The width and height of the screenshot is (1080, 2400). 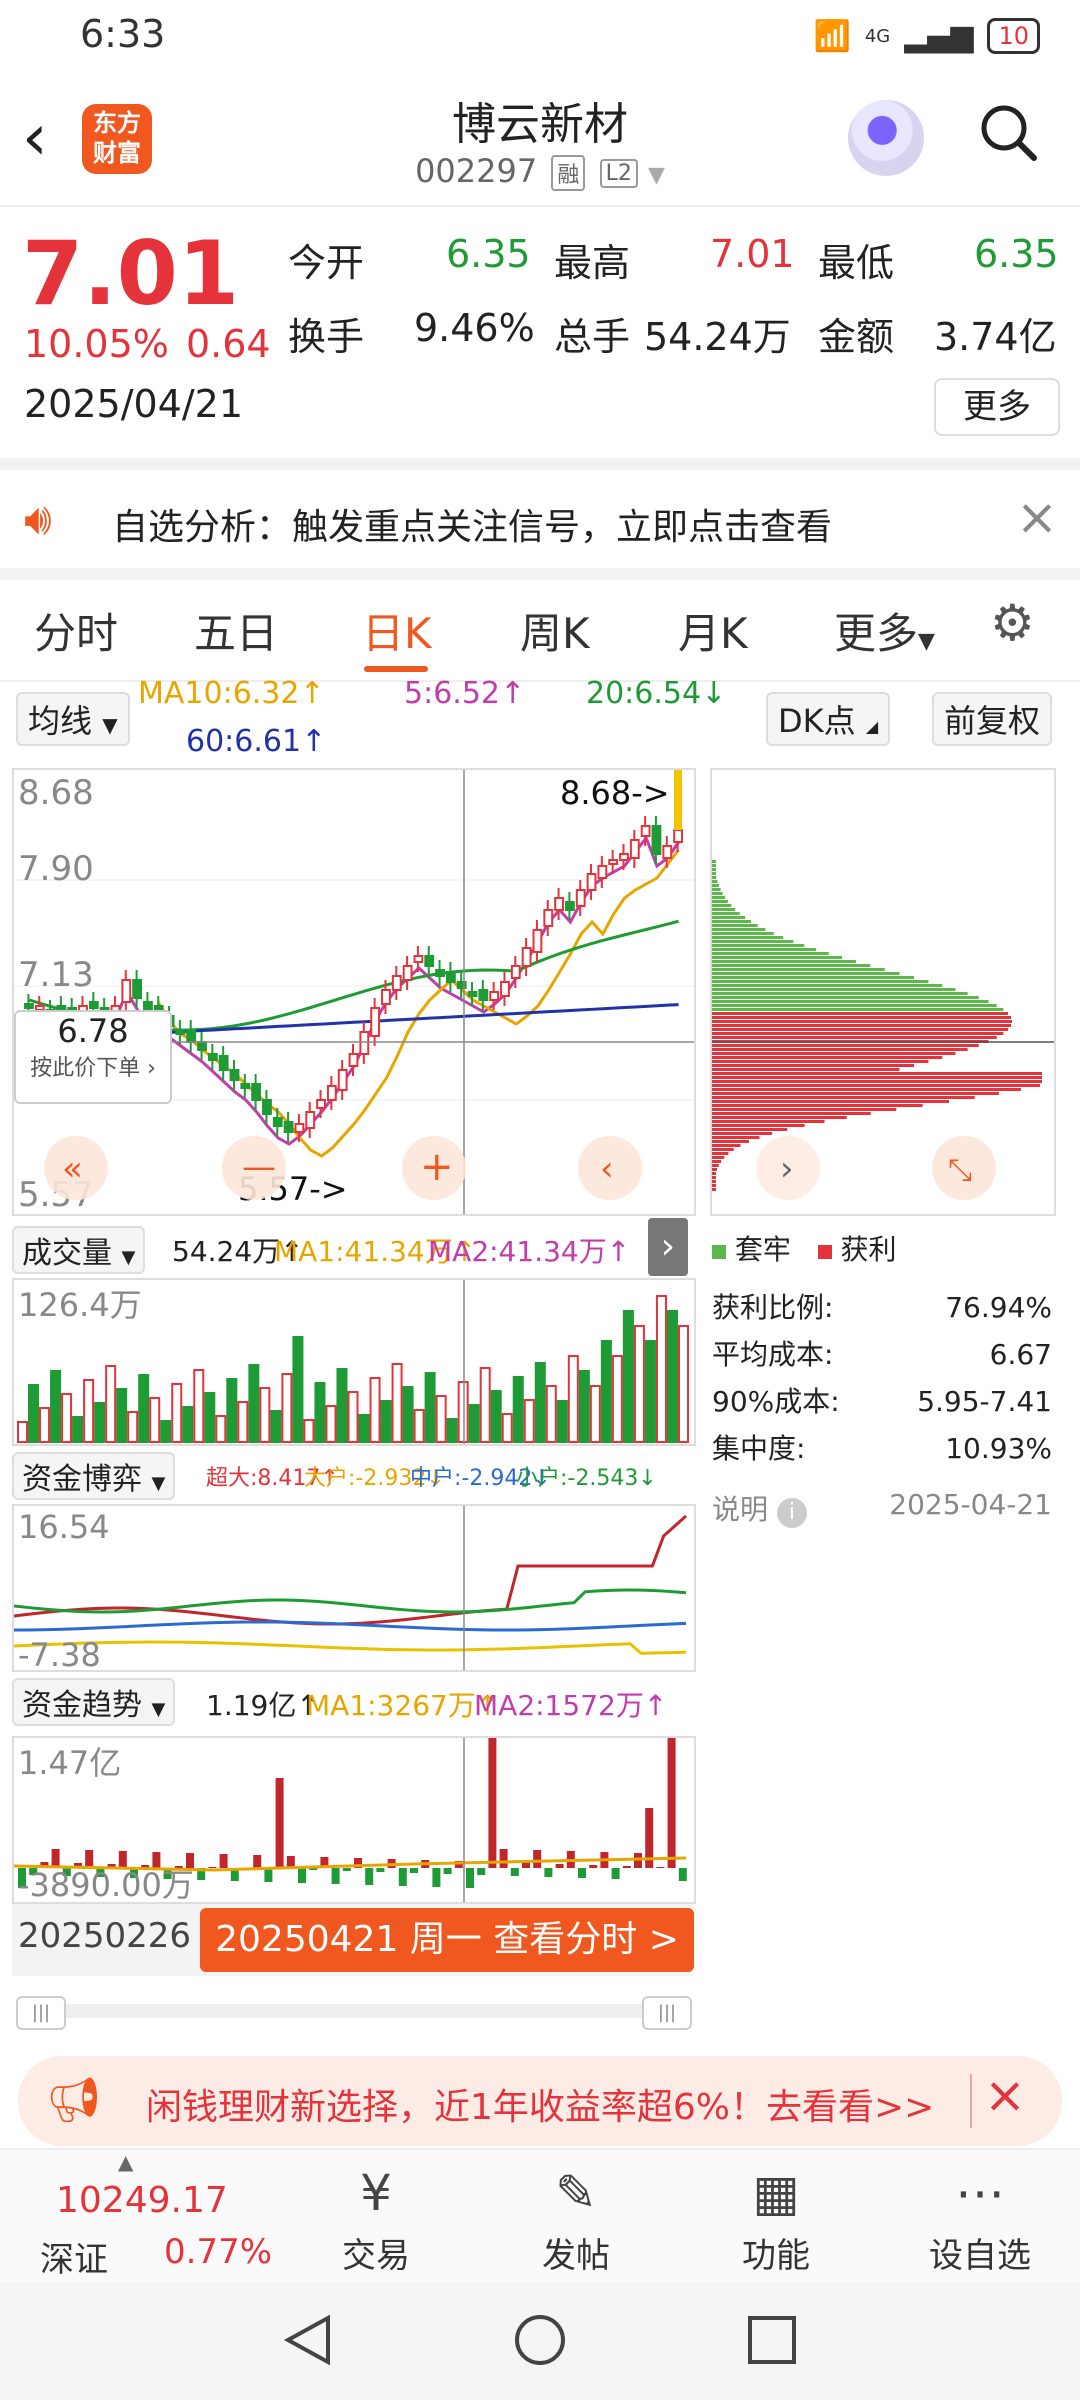 I want to click on adjust-mode-button: 前复权, so click(x=992, y=719).